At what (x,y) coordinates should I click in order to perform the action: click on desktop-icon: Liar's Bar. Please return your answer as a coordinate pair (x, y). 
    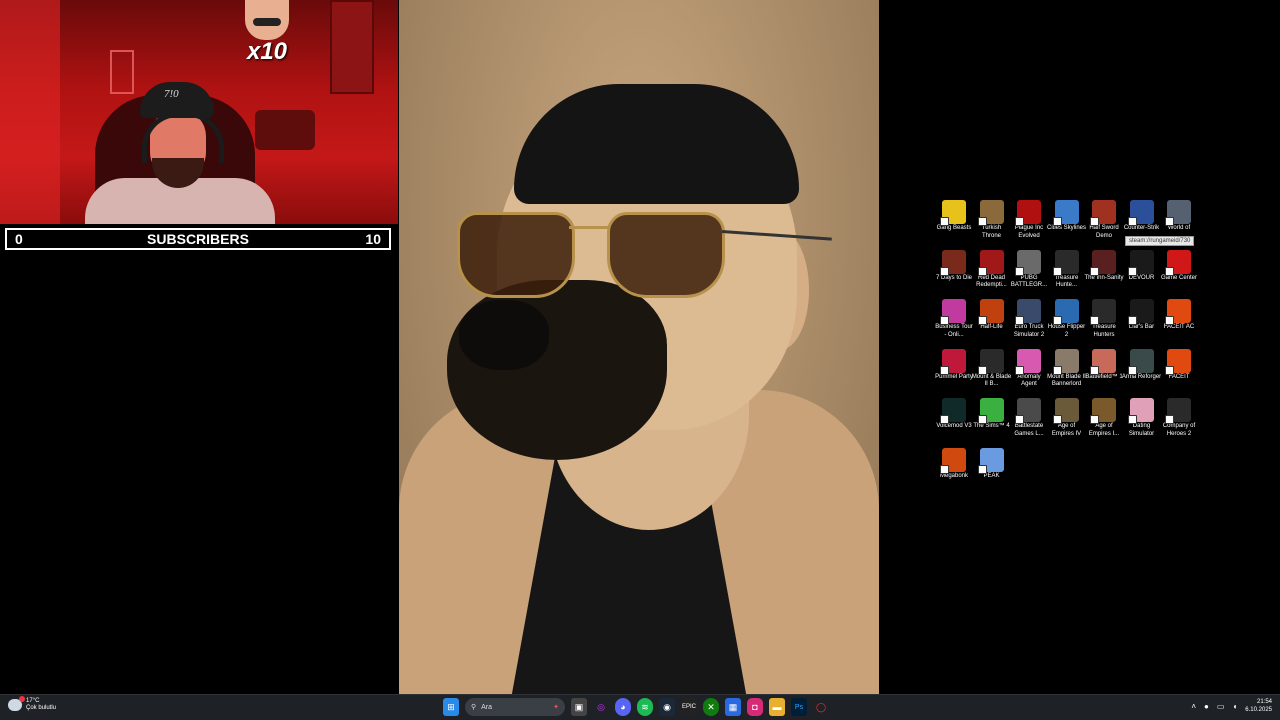
    Looking at the image, I should click on (1142, 314).